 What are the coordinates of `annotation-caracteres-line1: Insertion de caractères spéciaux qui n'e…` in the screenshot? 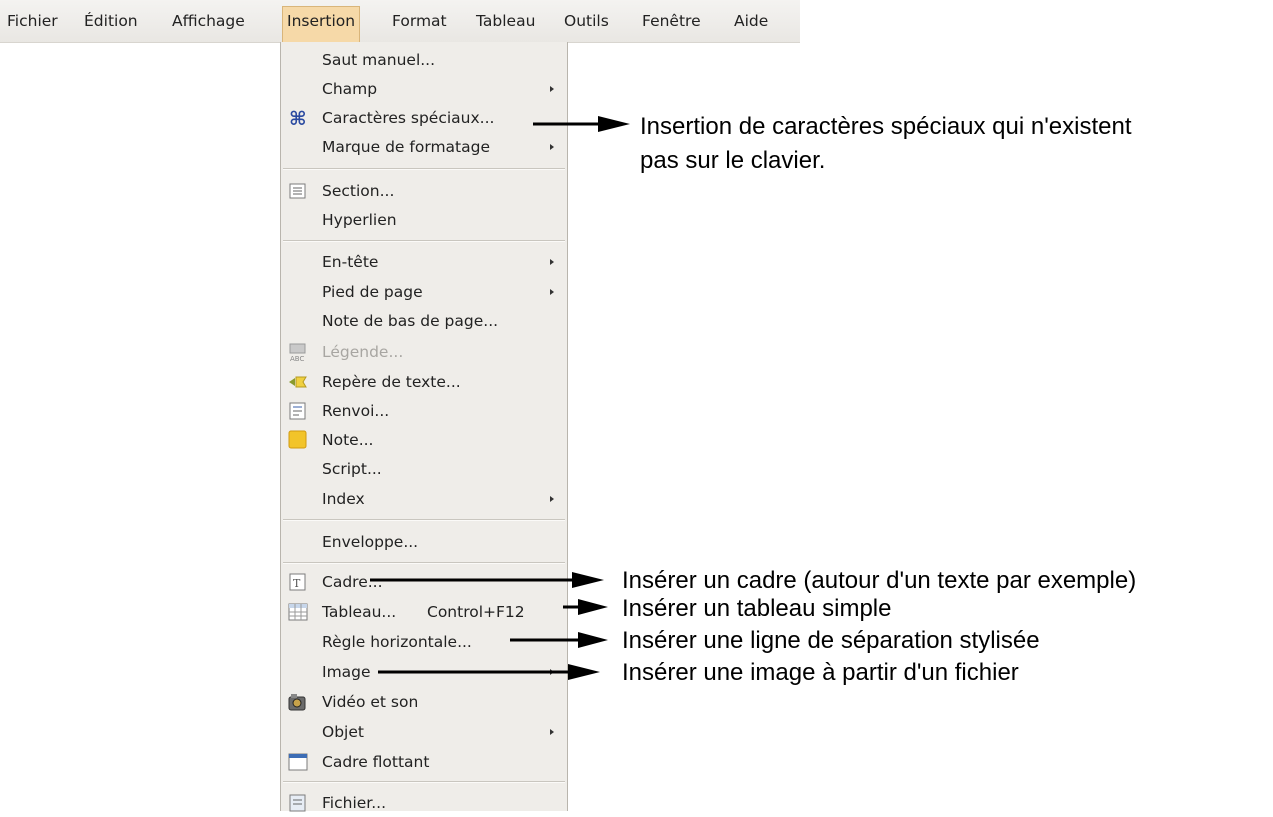 It's located at (886, 126).